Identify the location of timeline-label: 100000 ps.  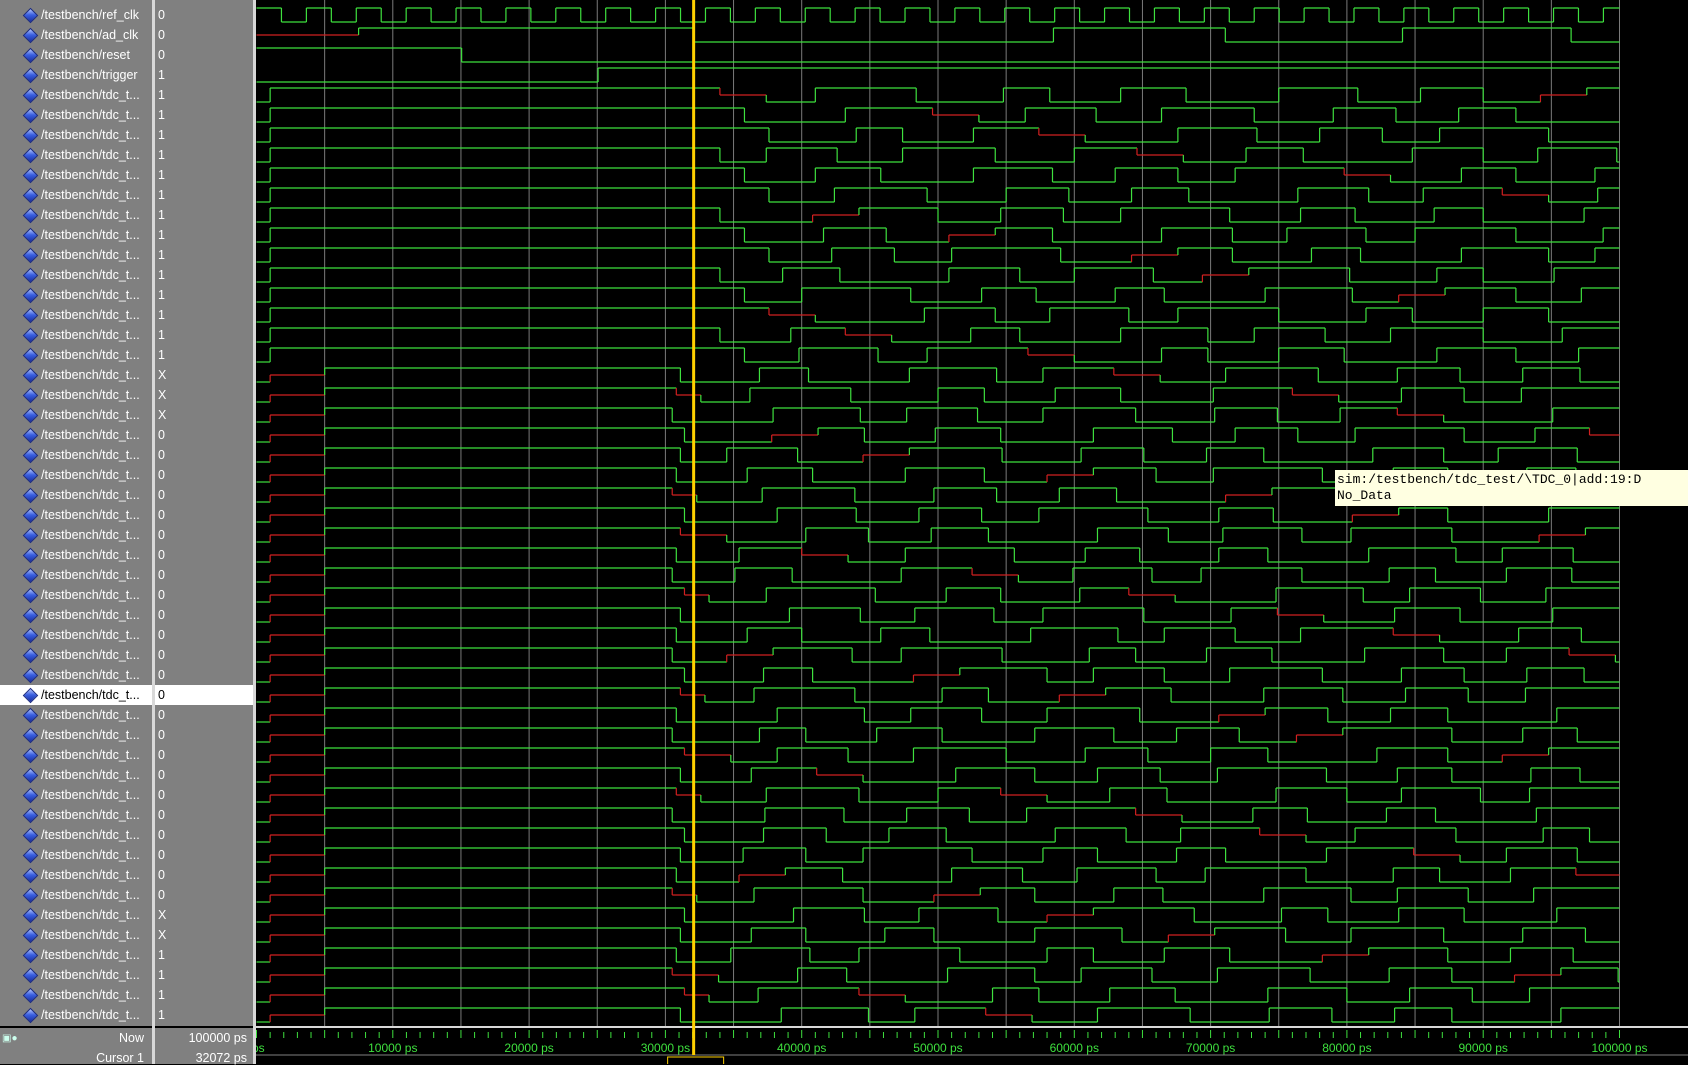
(1619, 1048).